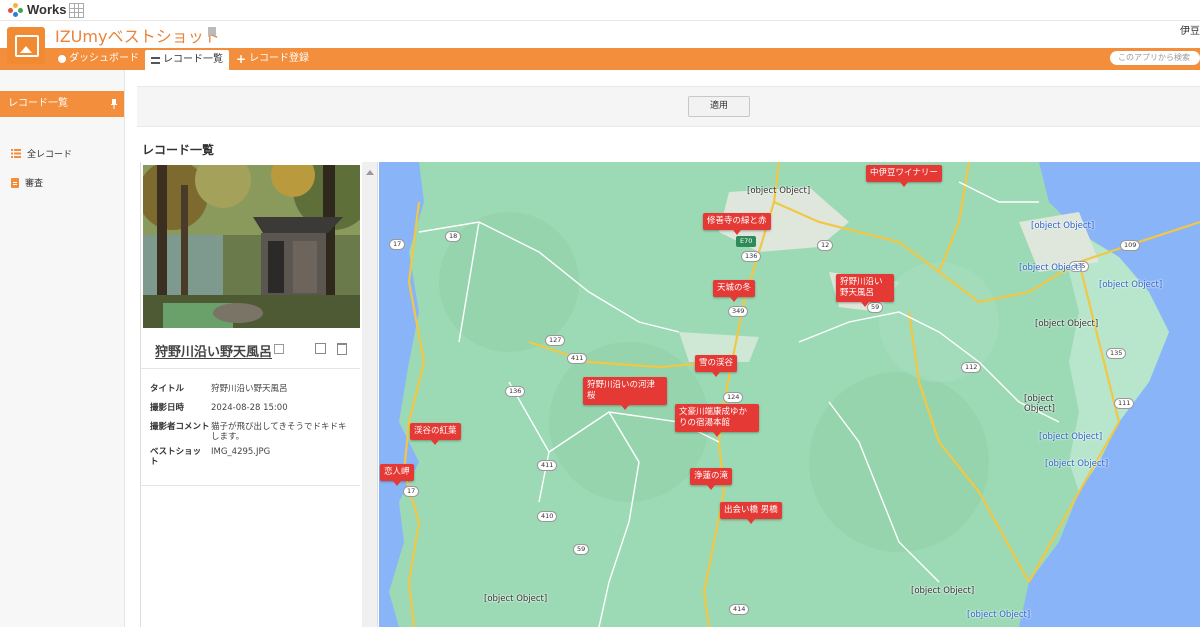 This screenshot has width=1200, height=627. Describe the element at coordinates (342, 349) in the screenshot. I see `trash-icon` at that location.